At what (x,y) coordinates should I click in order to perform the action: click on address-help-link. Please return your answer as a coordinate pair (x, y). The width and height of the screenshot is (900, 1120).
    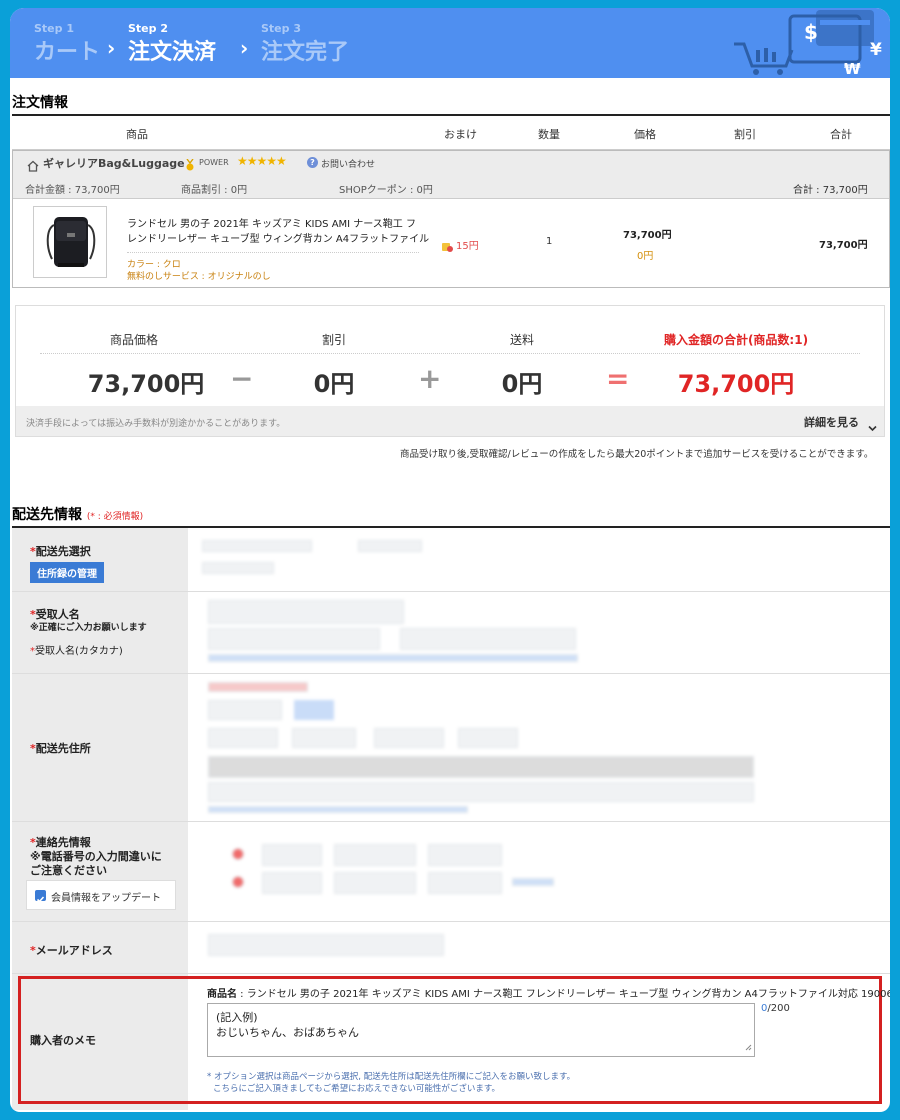
    Looking at the image, I should click on (338, 809).